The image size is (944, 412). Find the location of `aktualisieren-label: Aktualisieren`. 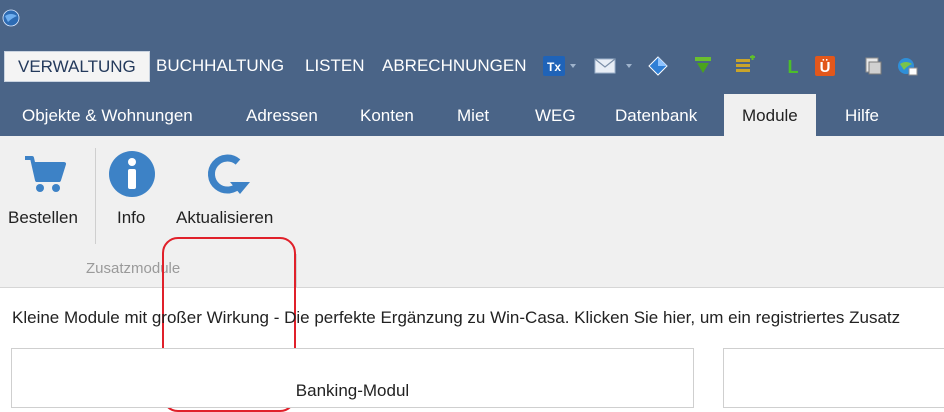

aktualisieren-label: Aktualisieren is located at coordinates (225, 217).